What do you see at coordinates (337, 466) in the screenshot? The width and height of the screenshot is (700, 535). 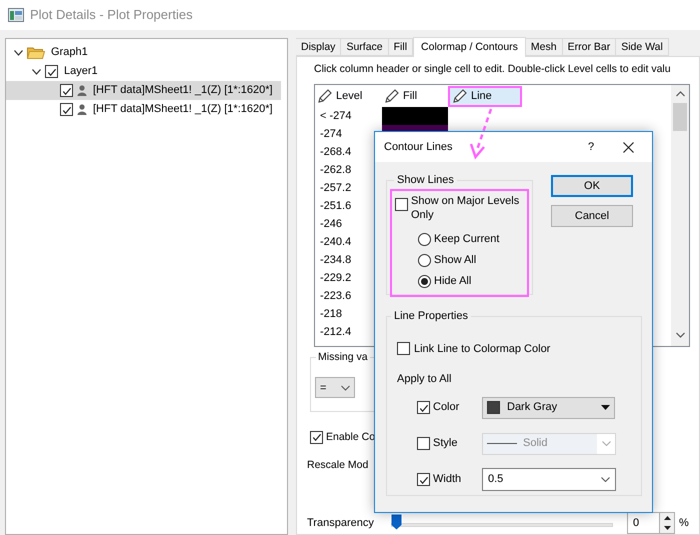 I see `field-label: Rescale Mod` at bounding box center [337, 466].